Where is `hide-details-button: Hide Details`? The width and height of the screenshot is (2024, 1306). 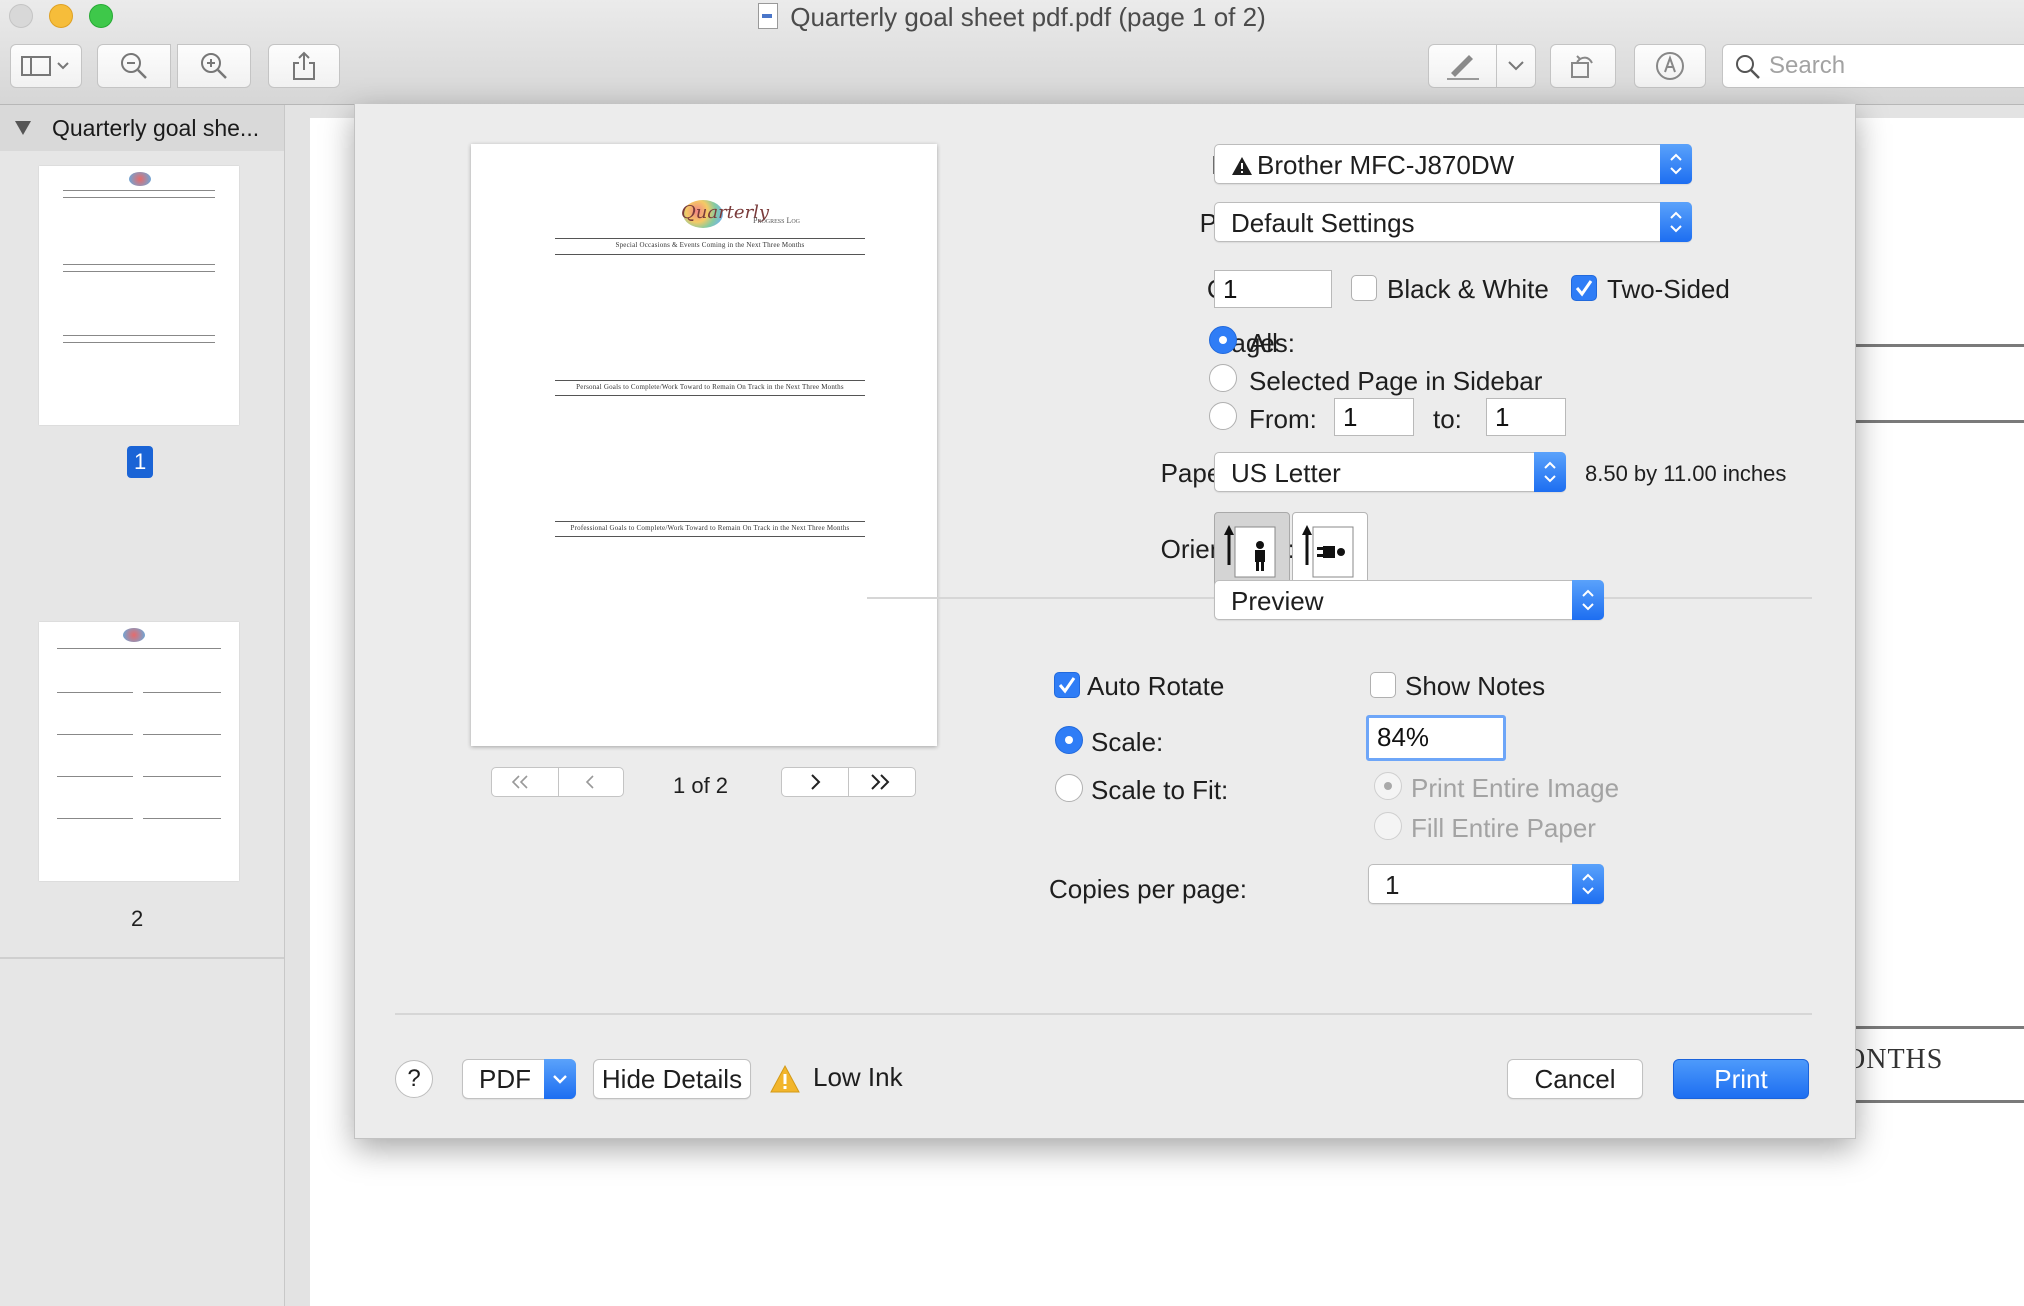 hide-details-button: Hide Details is located at coordinates (672, 1079).